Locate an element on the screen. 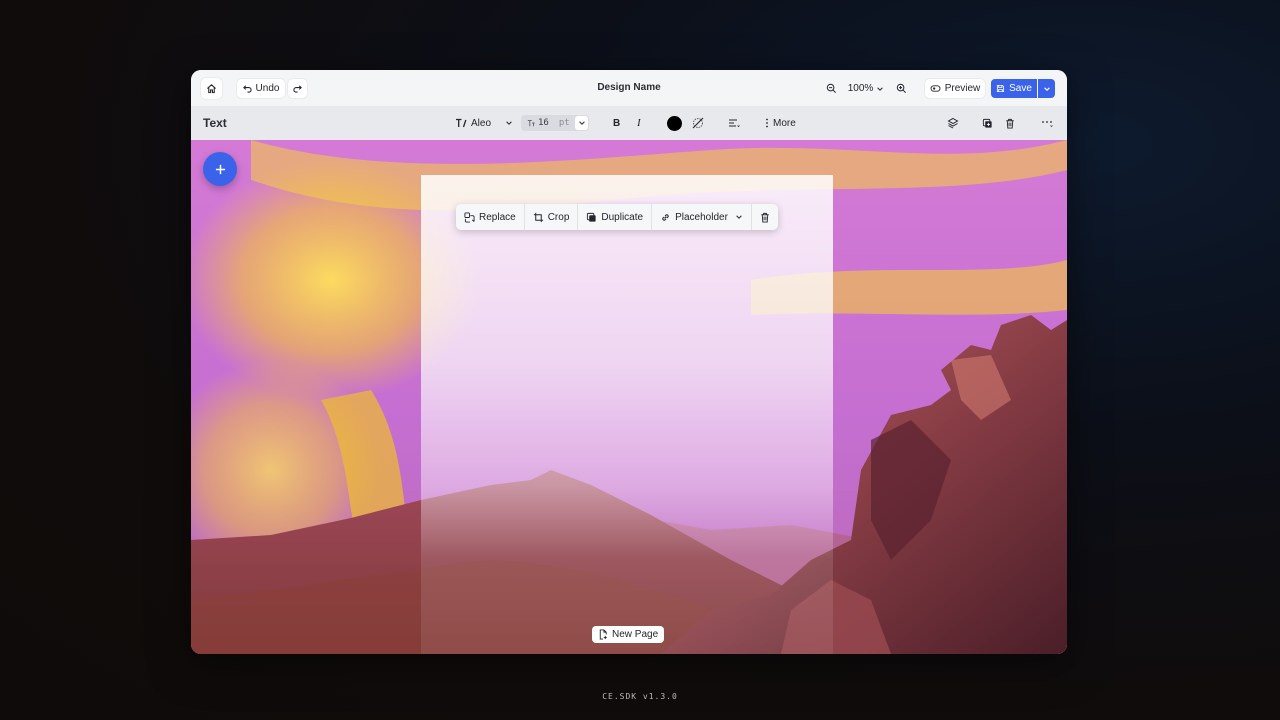 The image size is (1280, 720). new-page-icon is located at coordinates (603, 634).